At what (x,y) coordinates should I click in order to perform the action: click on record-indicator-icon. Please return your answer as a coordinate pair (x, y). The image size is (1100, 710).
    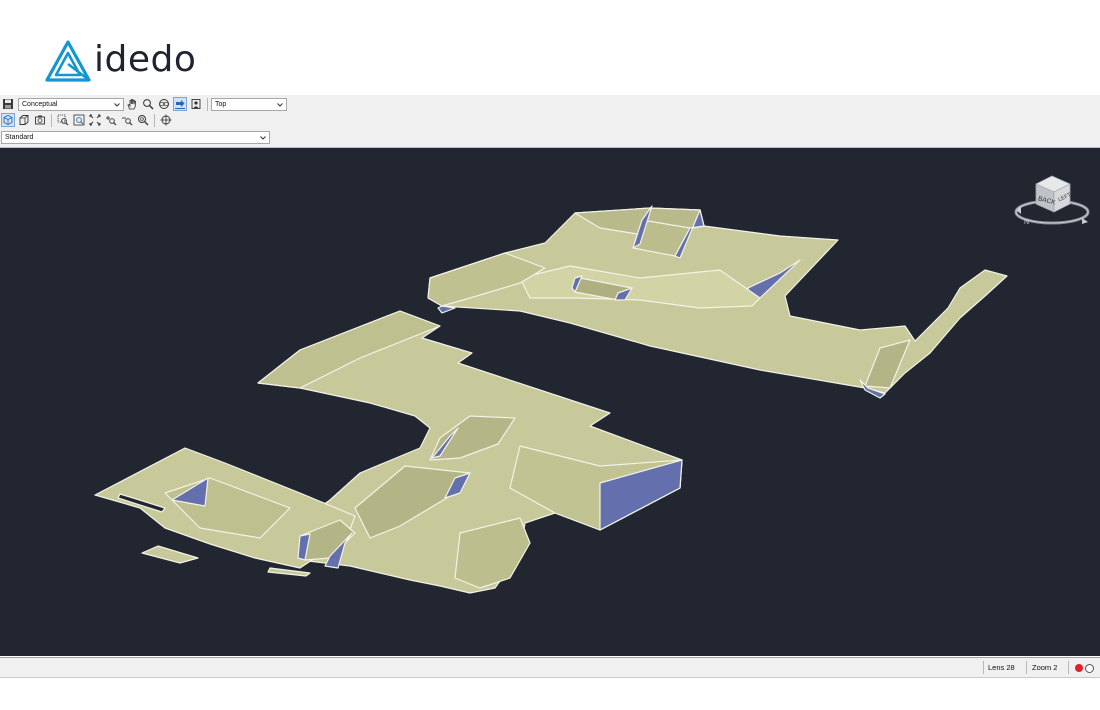
    Looking at the image, I should click on (1079, 668).